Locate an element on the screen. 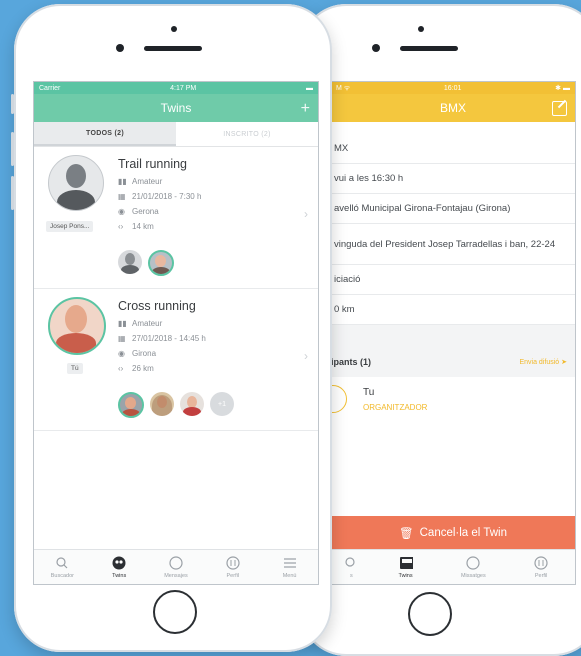  cancel-twin-label: Cancel·la el Twin is located at coordinates (463, 533).